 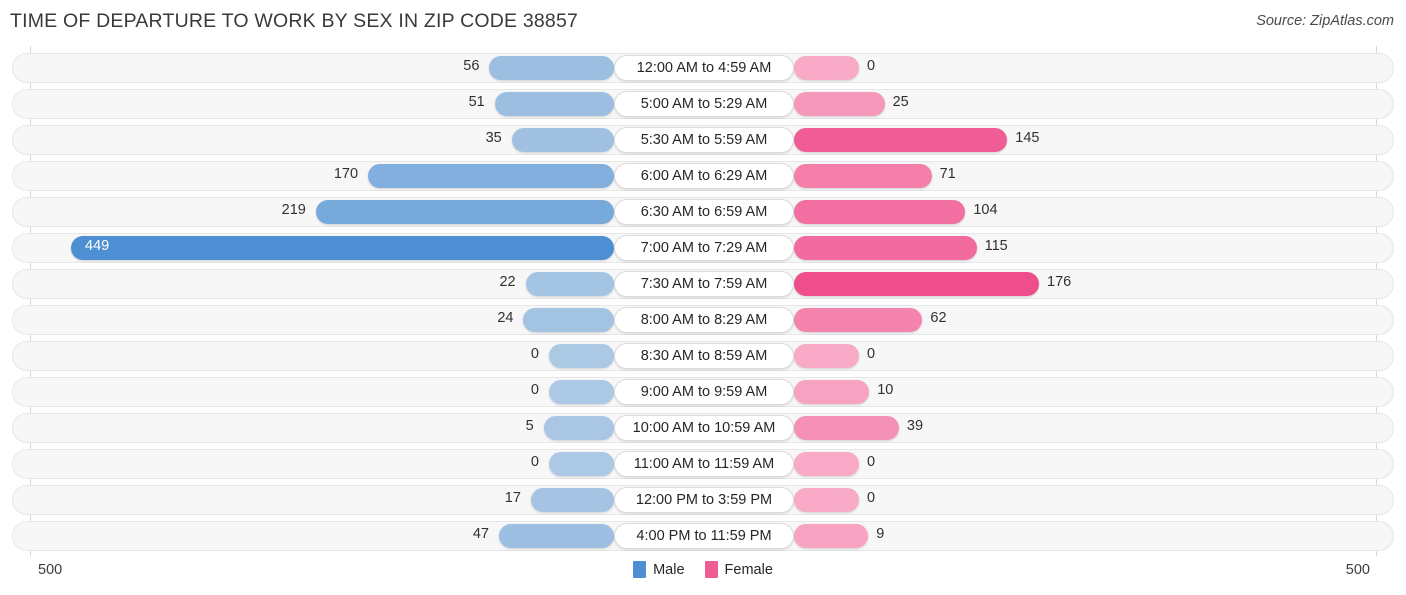 I want to click on table-row: 5 39 10:00 AM to 10:59 AM, so click(x=703, y=428).